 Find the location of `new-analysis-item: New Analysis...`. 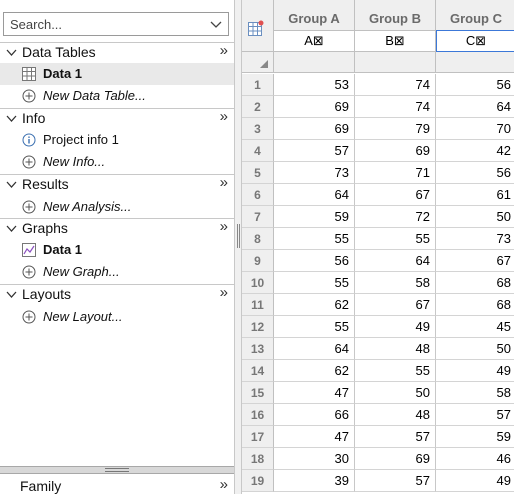

new-analysis-item: New Analysis... is located at coordinates (117, 207).